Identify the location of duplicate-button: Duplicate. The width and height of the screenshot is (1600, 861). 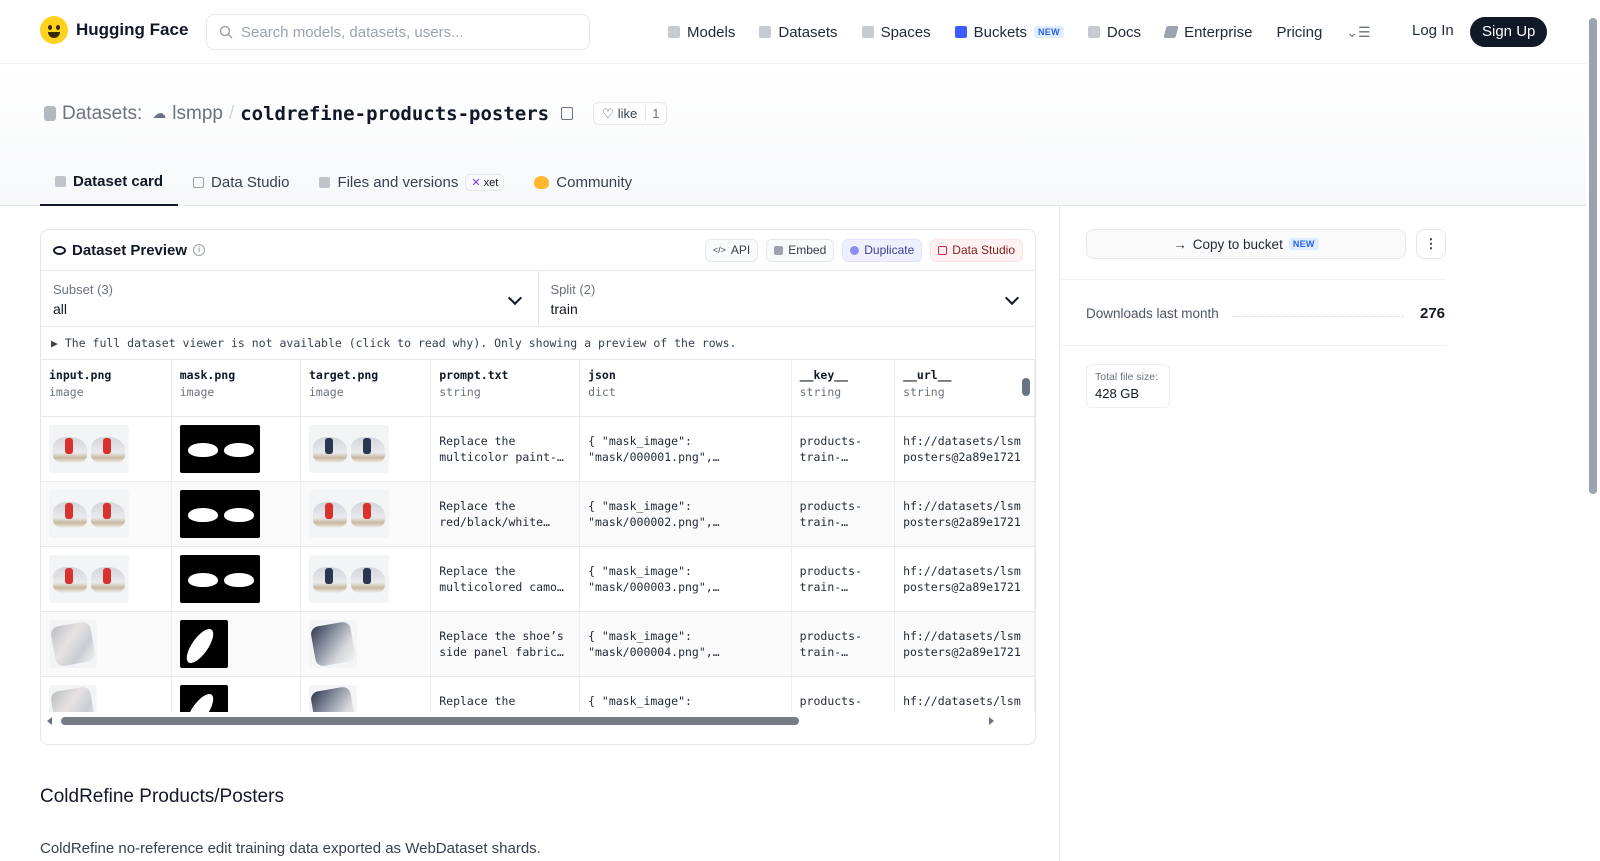
(882, 250).